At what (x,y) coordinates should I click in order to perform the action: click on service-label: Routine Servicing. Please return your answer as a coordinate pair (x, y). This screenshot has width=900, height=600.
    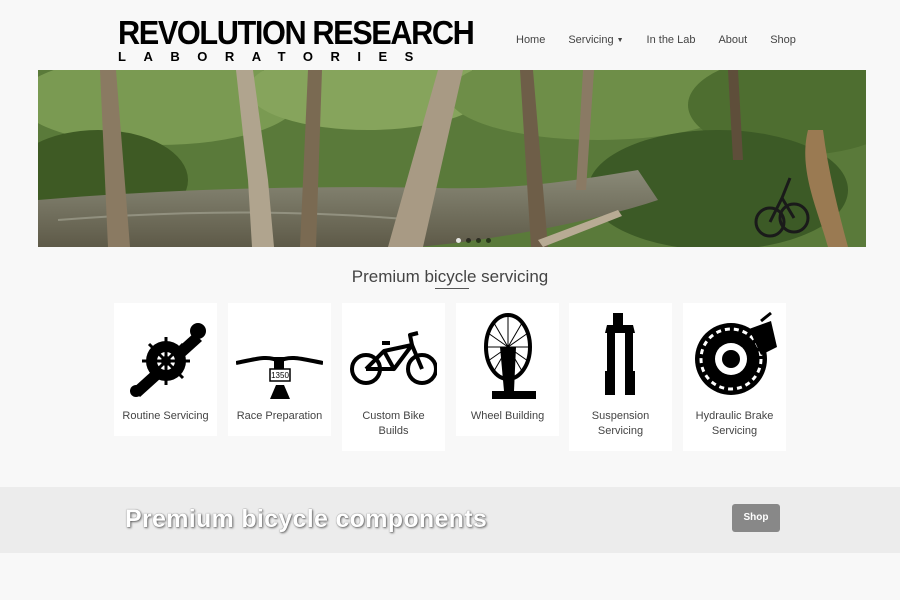
    Looking at the image, I should click on (165, 416).